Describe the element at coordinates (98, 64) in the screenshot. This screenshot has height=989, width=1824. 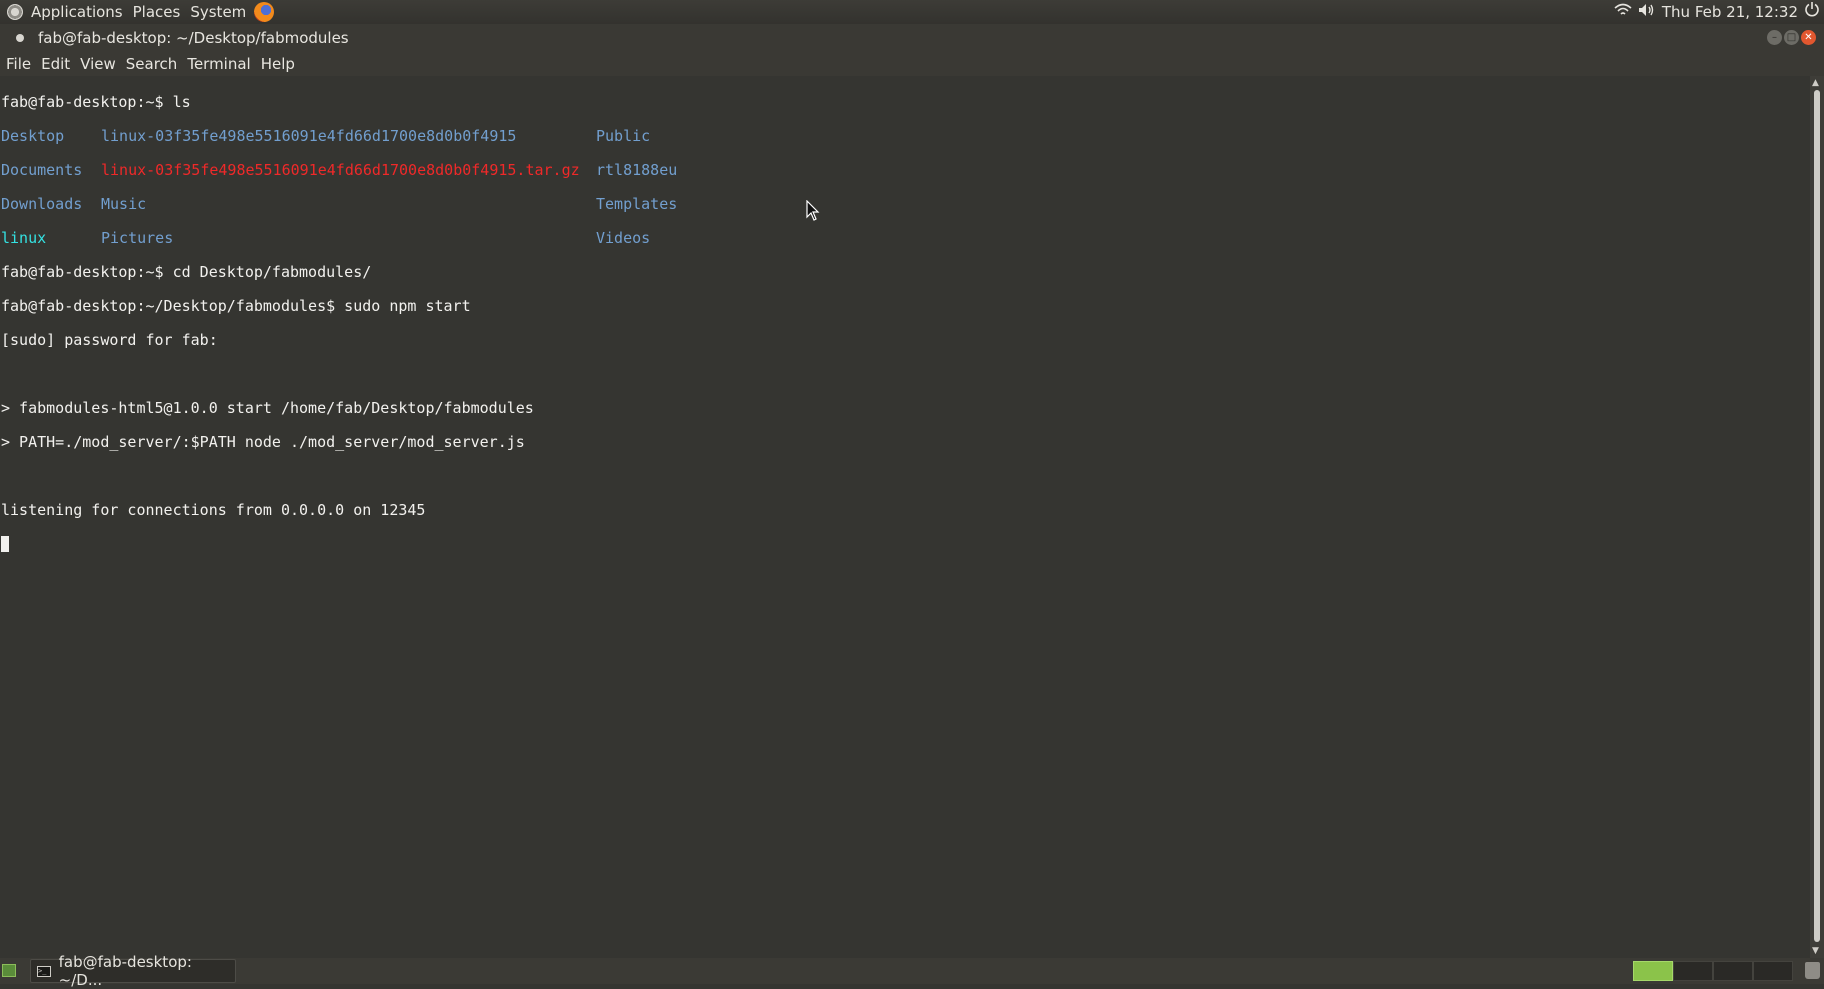
I see `menu-view: View` at that location.